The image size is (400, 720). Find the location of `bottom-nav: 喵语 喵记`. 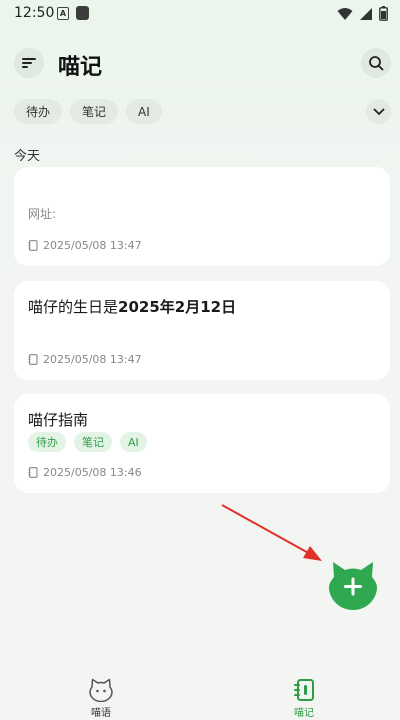

bottom-nav: 喵语 喵记 is located at coordinates (200, 693).